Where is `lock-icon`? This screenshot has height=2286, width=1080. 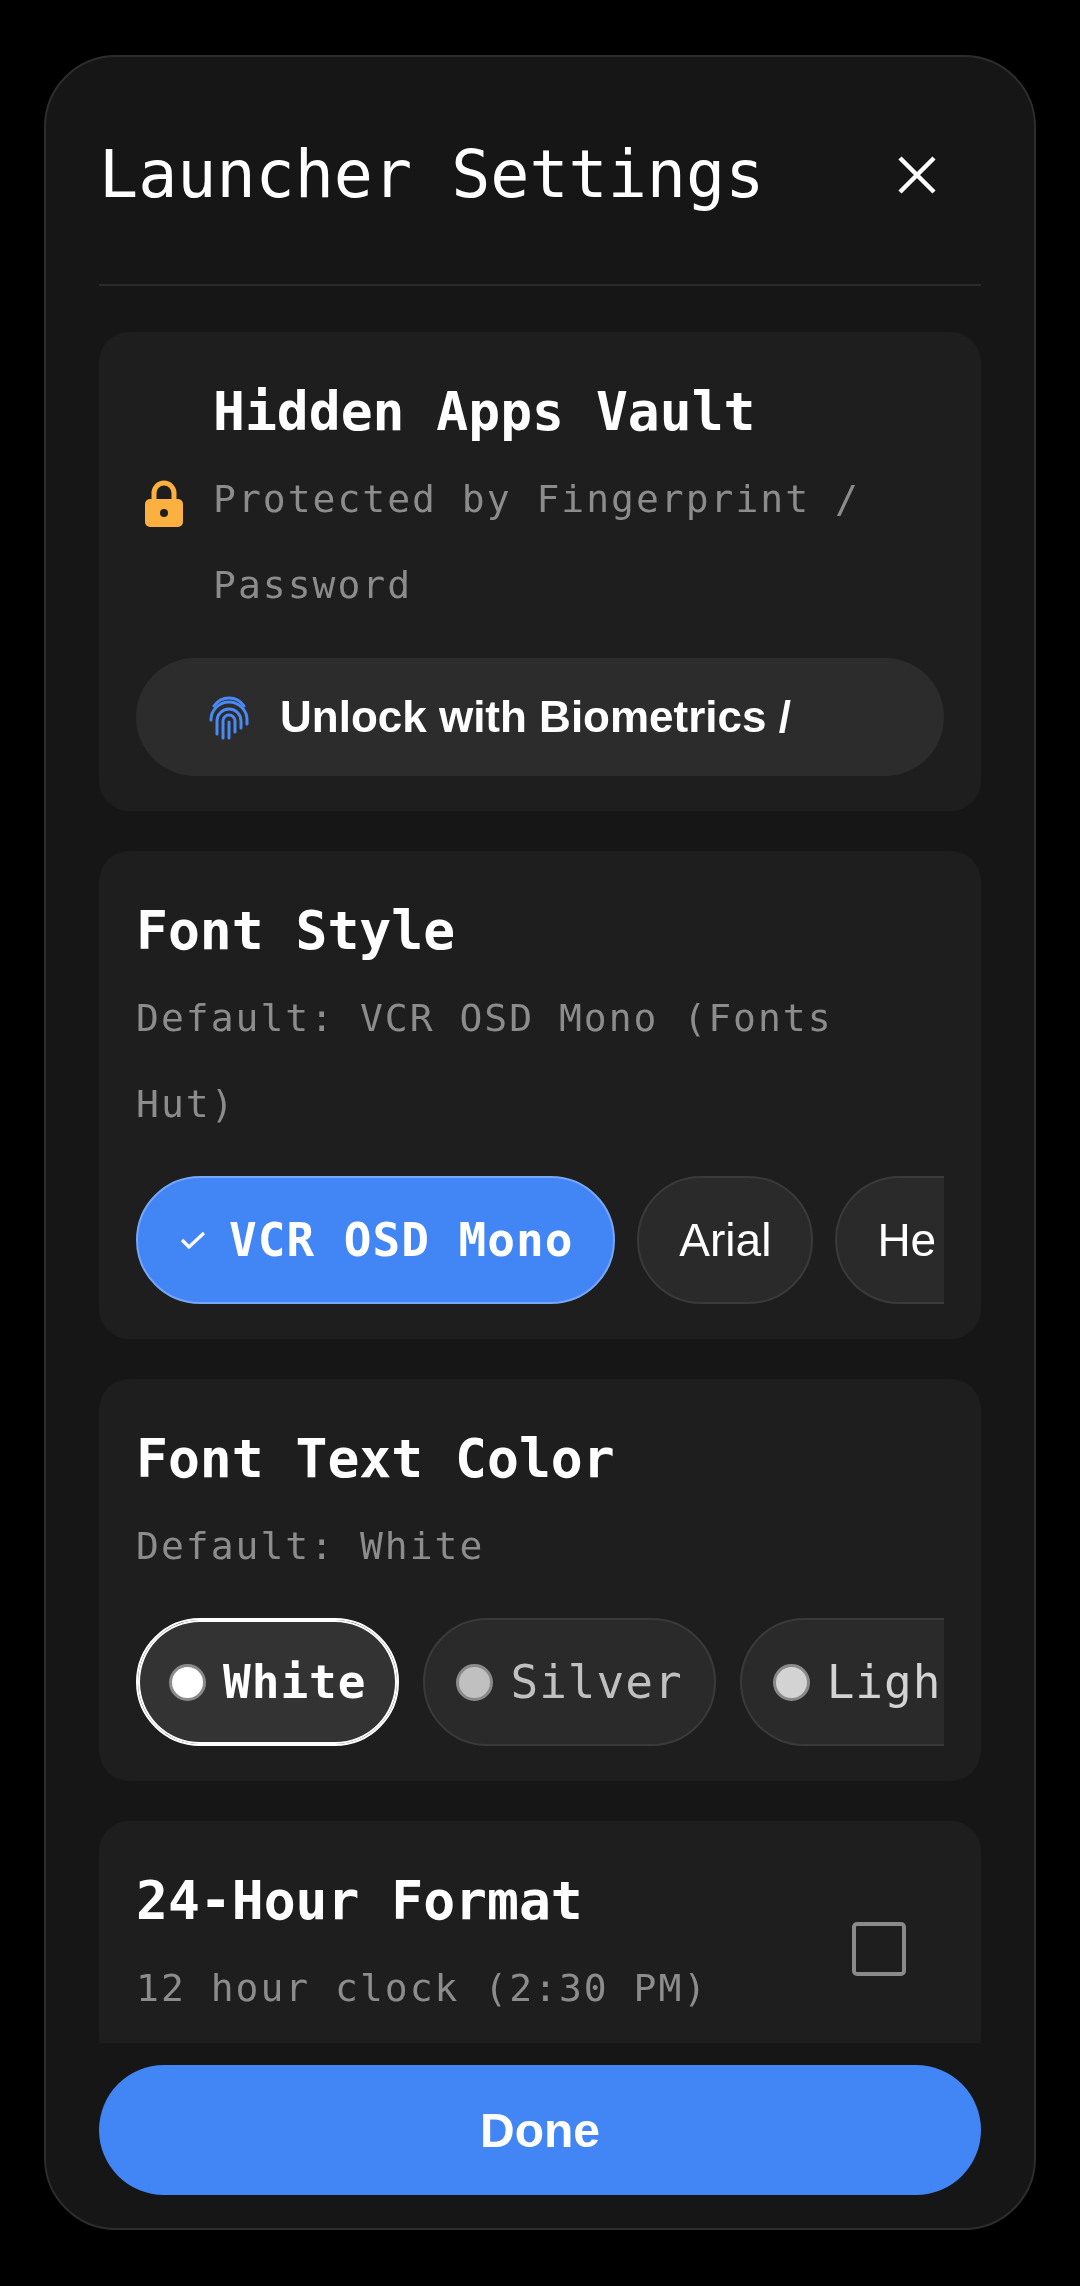
lock-icon is located at coordinates (164, 502).